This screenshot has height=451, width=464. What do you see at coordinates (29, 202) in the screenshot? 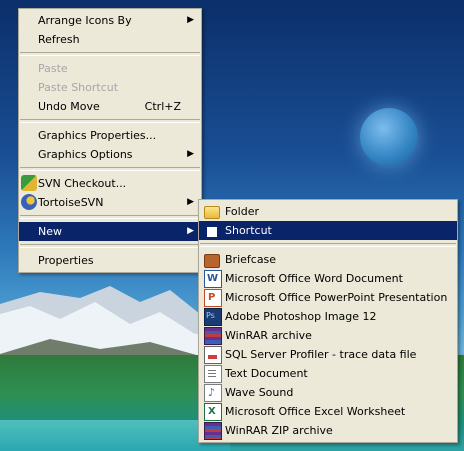
I see `tortoisesvn-icon` at bounding box center [29, 202].